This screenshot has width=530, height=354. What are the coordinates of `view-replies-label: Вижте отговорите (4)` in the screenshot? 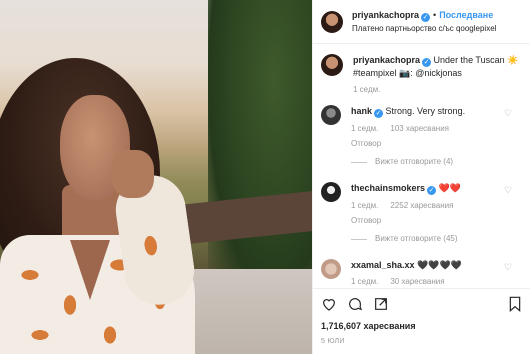 It's located at (414, 161).